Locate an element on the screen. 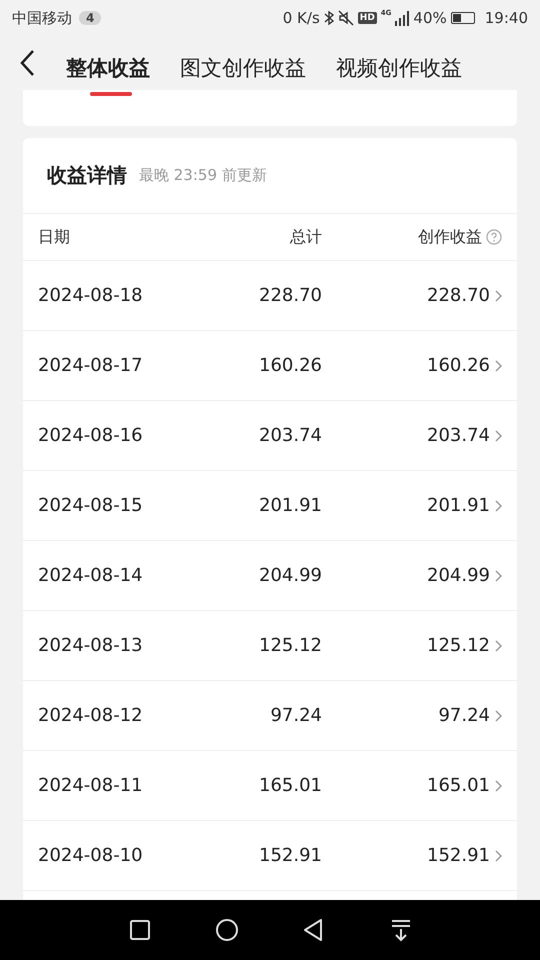 Image resolution: width=540 pixels, height=960 pixels. tab: 图文创作收益 is located at coordinates (243, 68).